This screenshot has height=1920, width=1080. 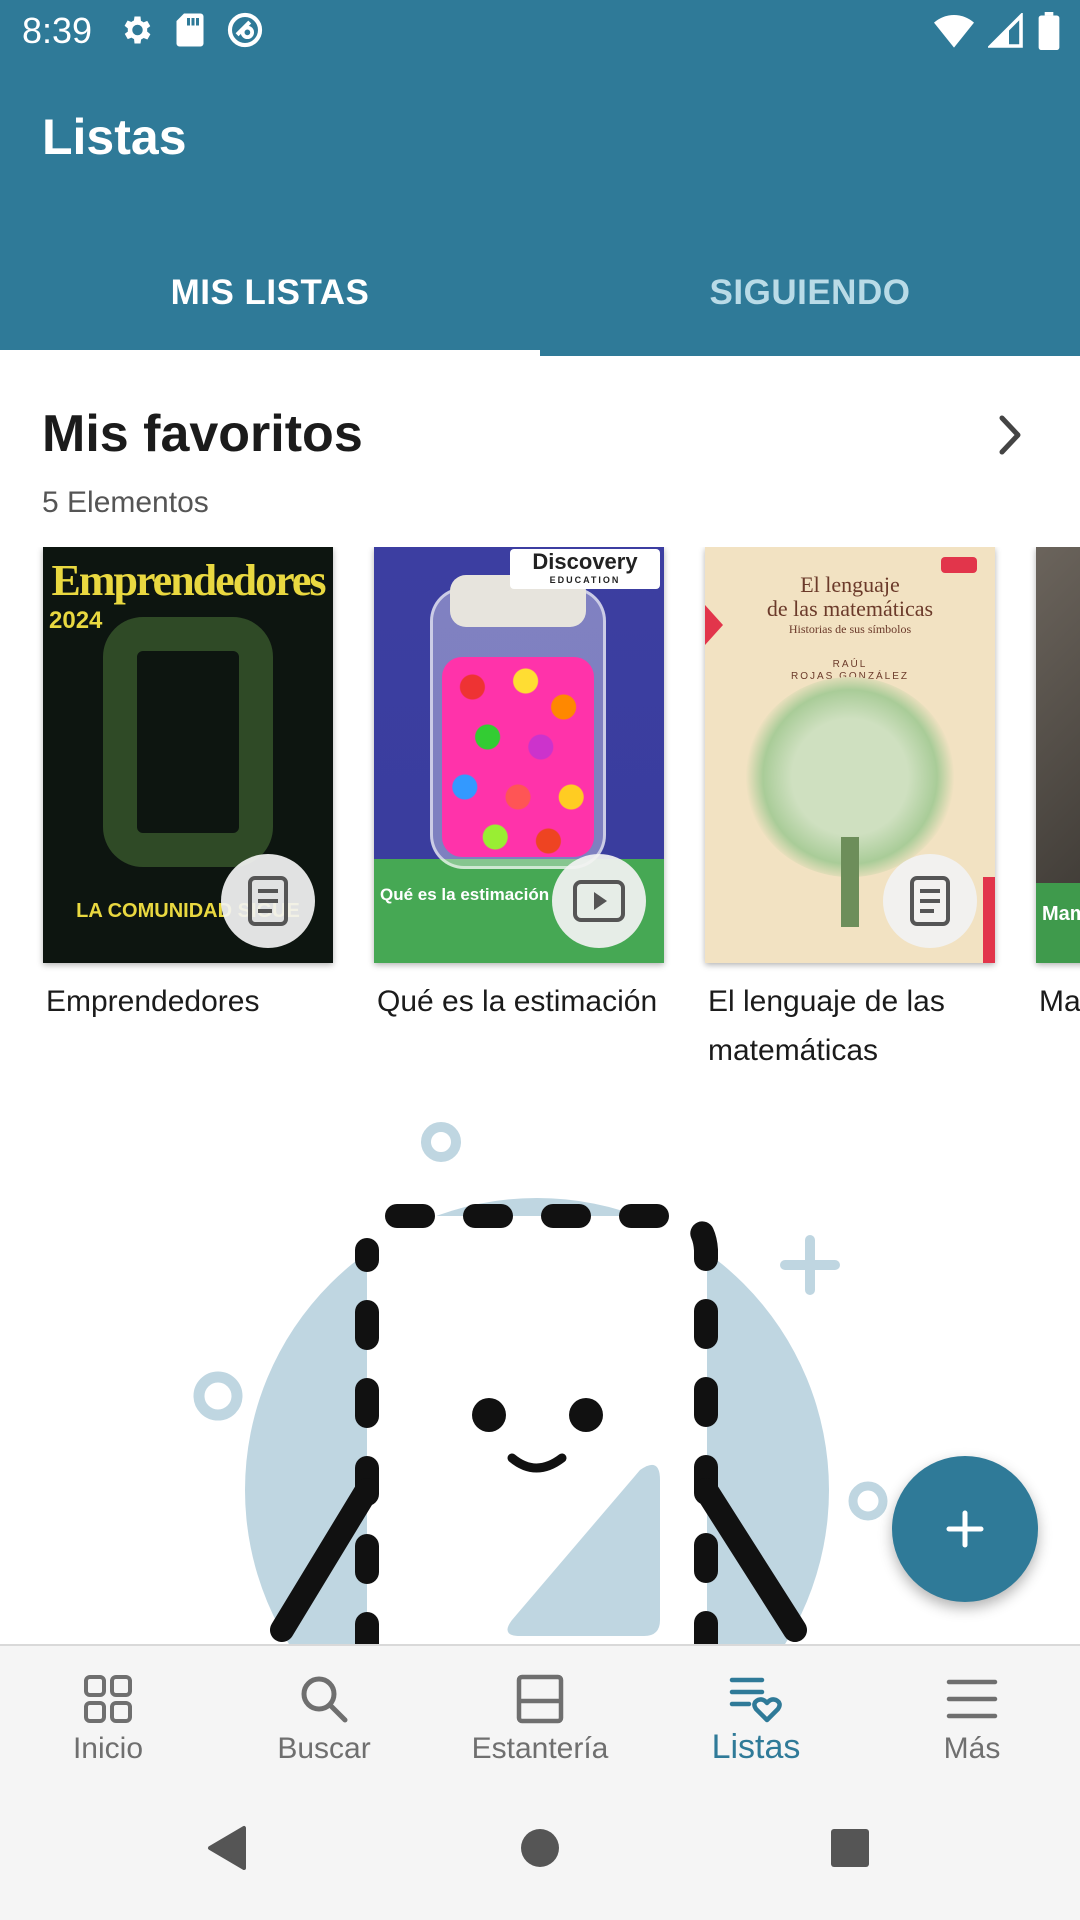 I want to click on cover-brand: Discovery EDUCATION, so click(x=585, y=569).